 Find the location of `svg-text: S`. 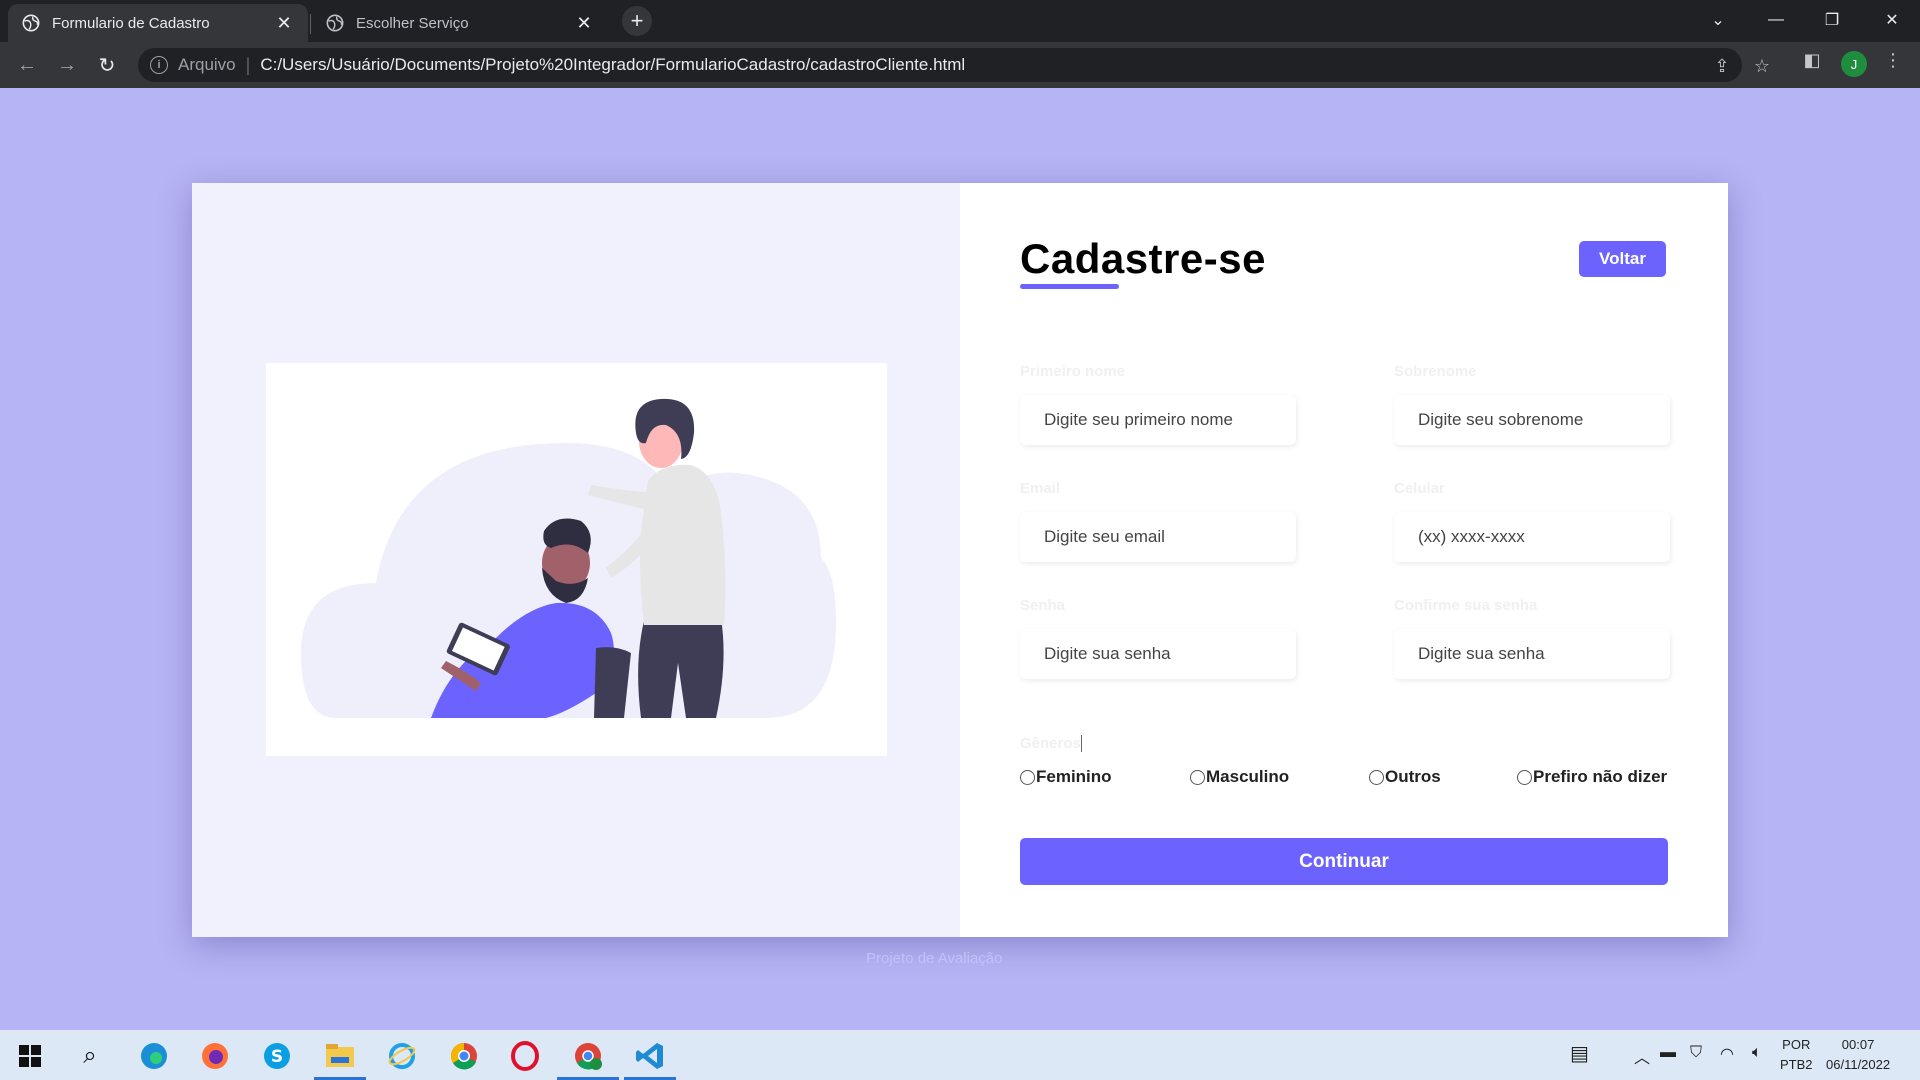

svg-text: S is located at coordinates (277, 1057).